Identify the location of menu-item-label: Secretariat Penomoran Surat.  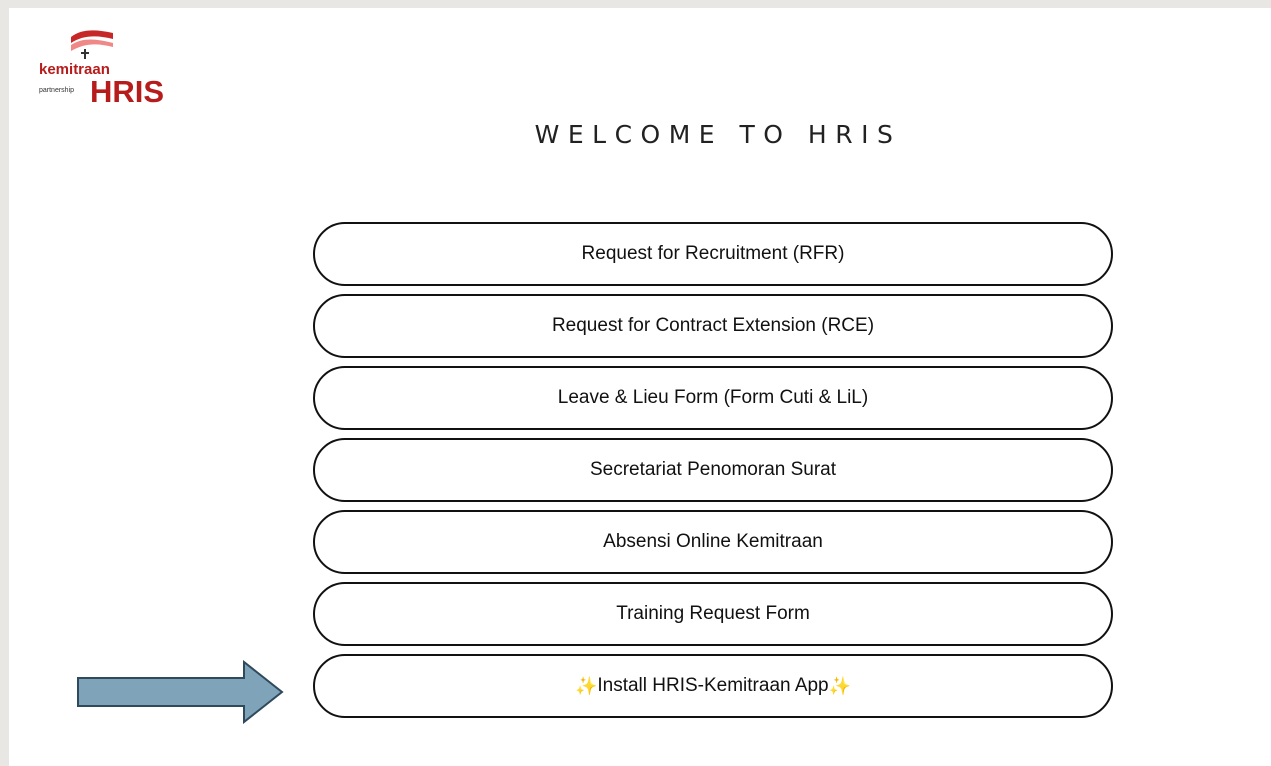
(713, 469).